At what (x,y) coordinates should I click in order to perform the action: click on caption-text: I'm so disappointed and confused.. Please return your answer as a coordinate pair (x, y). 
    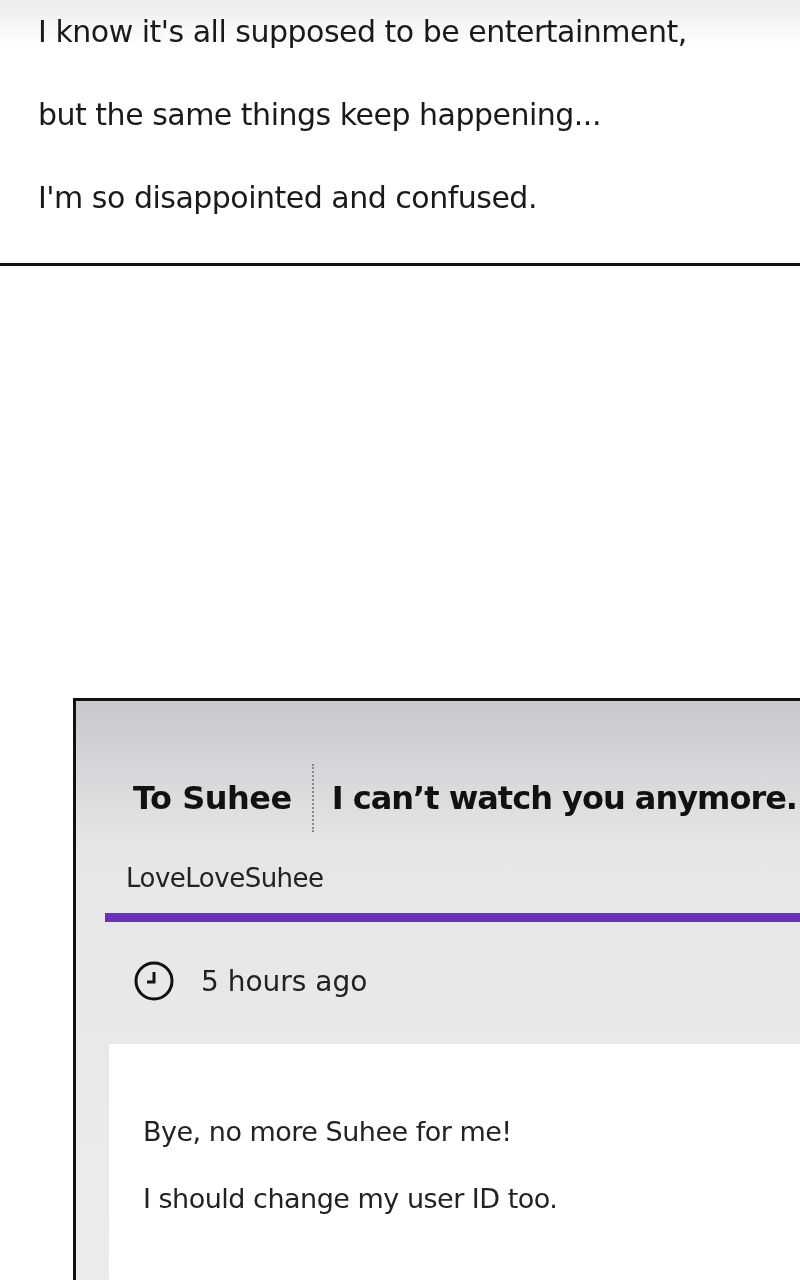
    Looking at the image, I should click on (288, 198).